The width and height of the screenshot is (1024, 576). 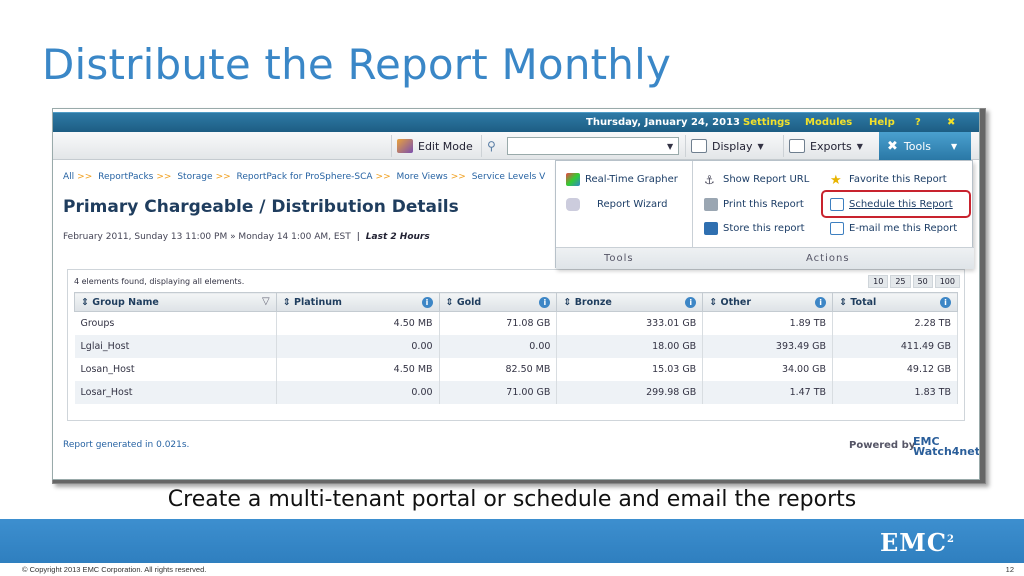 What do you see at coordinates (699, 146) in the screenshot?
I see `display-icon` at bounding box center [699, 146].